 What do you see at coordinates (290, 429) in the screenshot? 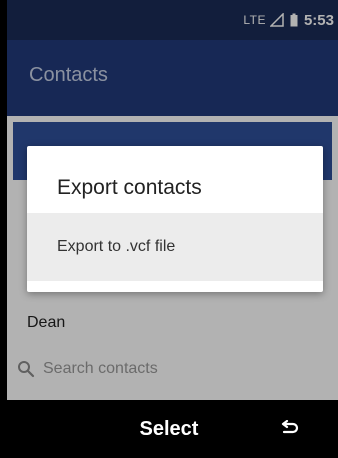
I see `back-icon` at bounding box center [290, 429].